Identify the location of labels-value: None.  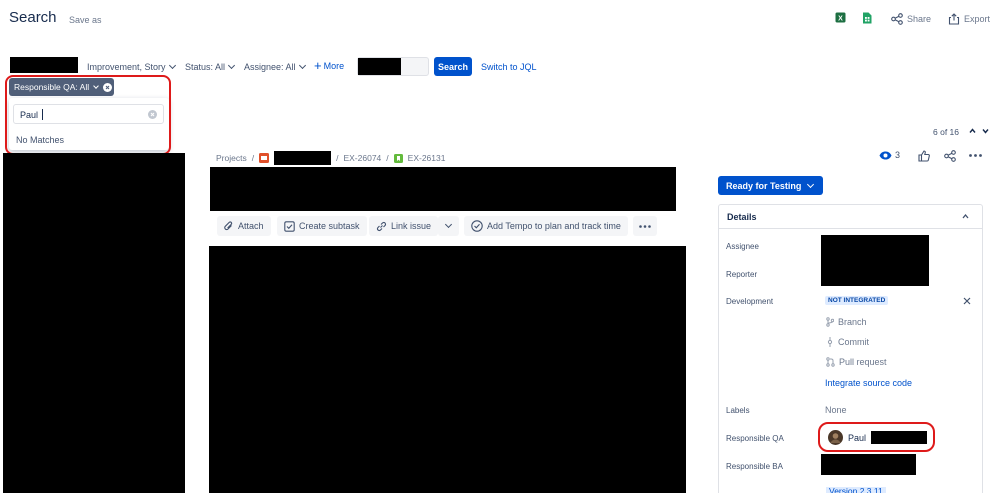
(836, 410).